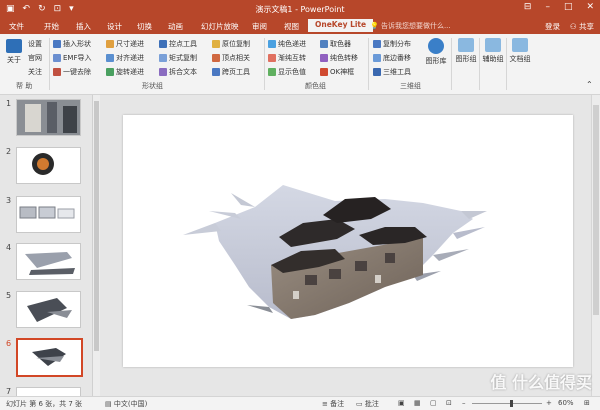  I want to click on slideshow-view-icon: ⊡, so click(449, 403).